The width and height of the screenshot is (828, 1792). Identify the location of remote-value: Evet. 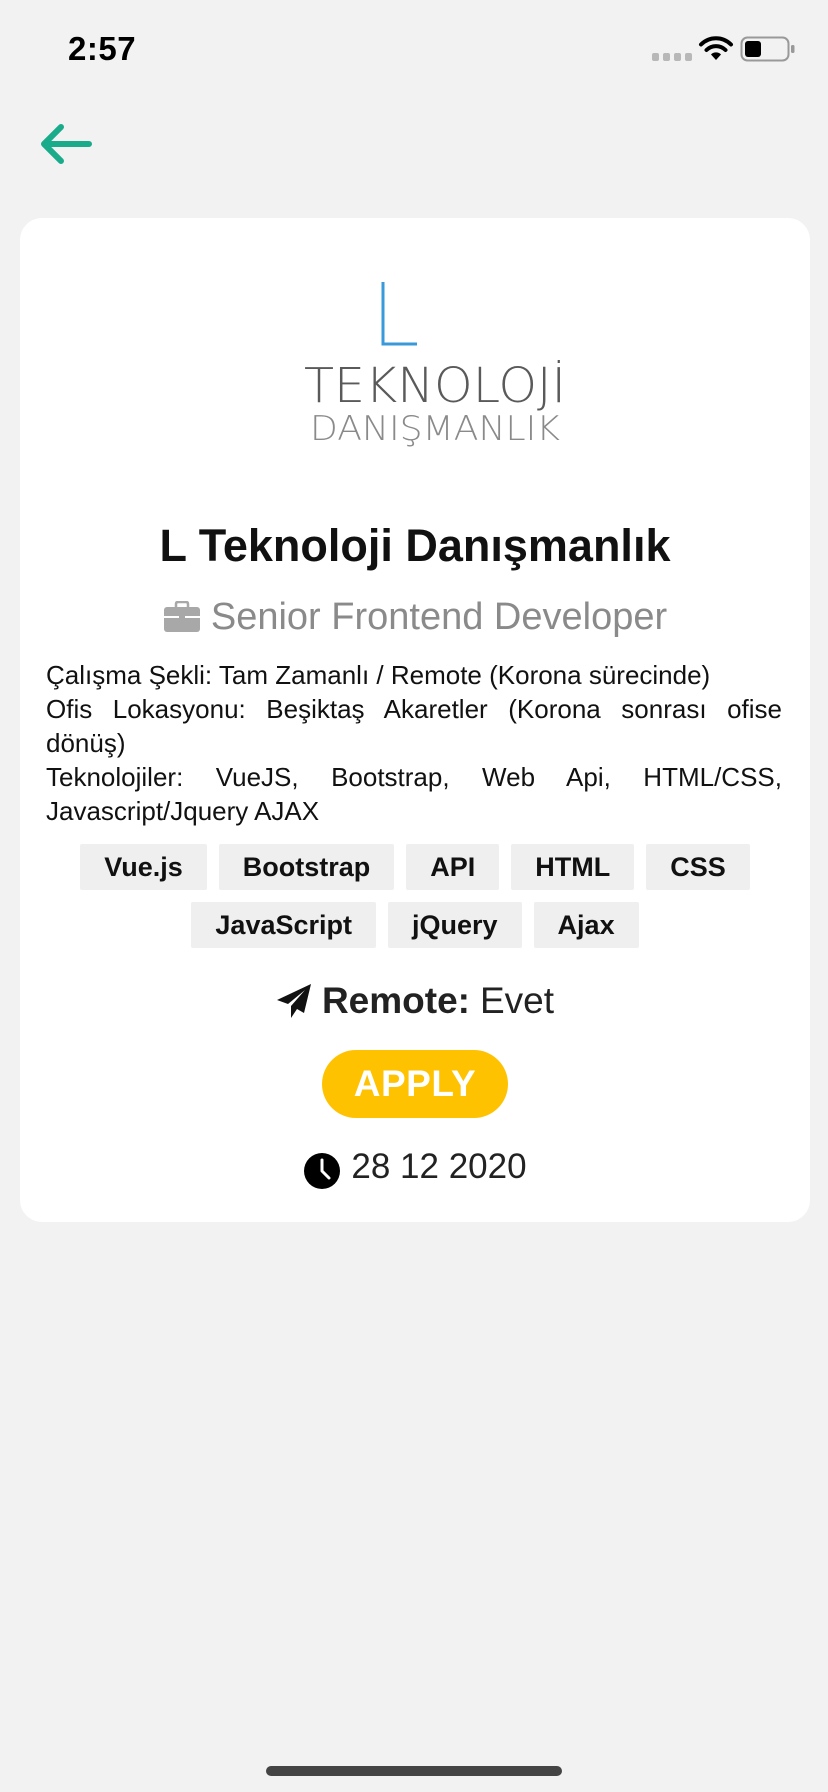
(517, 1000).